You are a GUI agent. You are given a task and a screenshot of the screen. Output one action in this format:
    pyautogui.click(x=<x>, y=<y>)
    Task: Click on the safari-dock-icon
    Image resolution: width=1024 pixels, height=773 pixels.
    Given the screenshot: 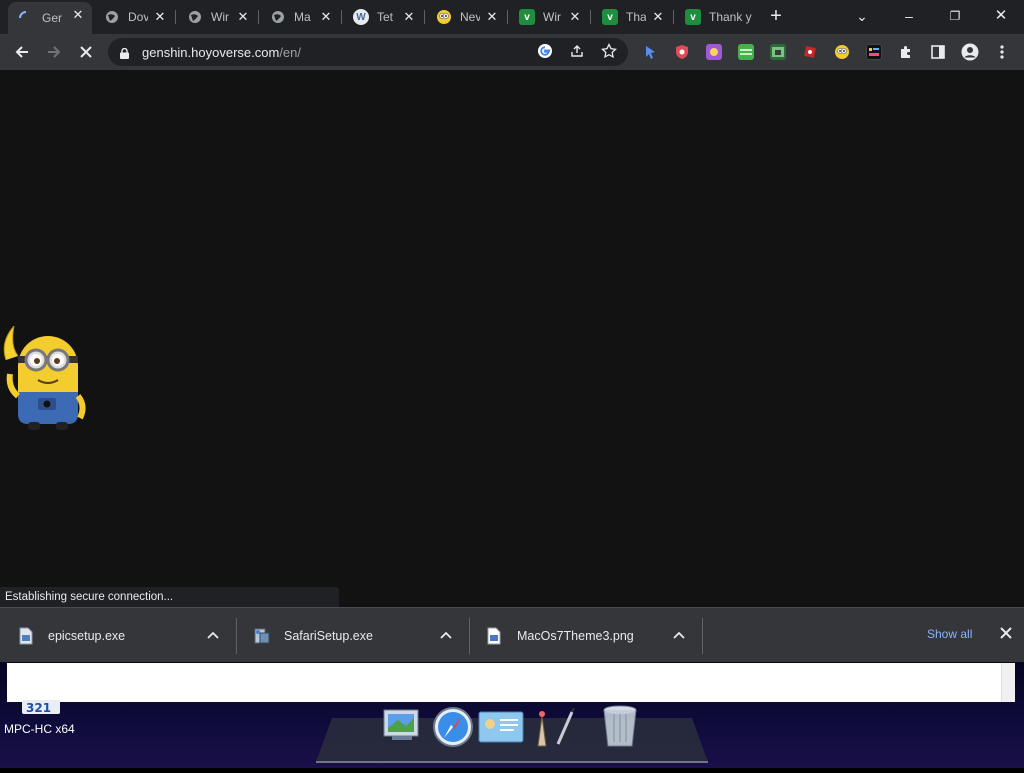 What is the action you would take?
    pyautogui.click(x=453, y=729)
    